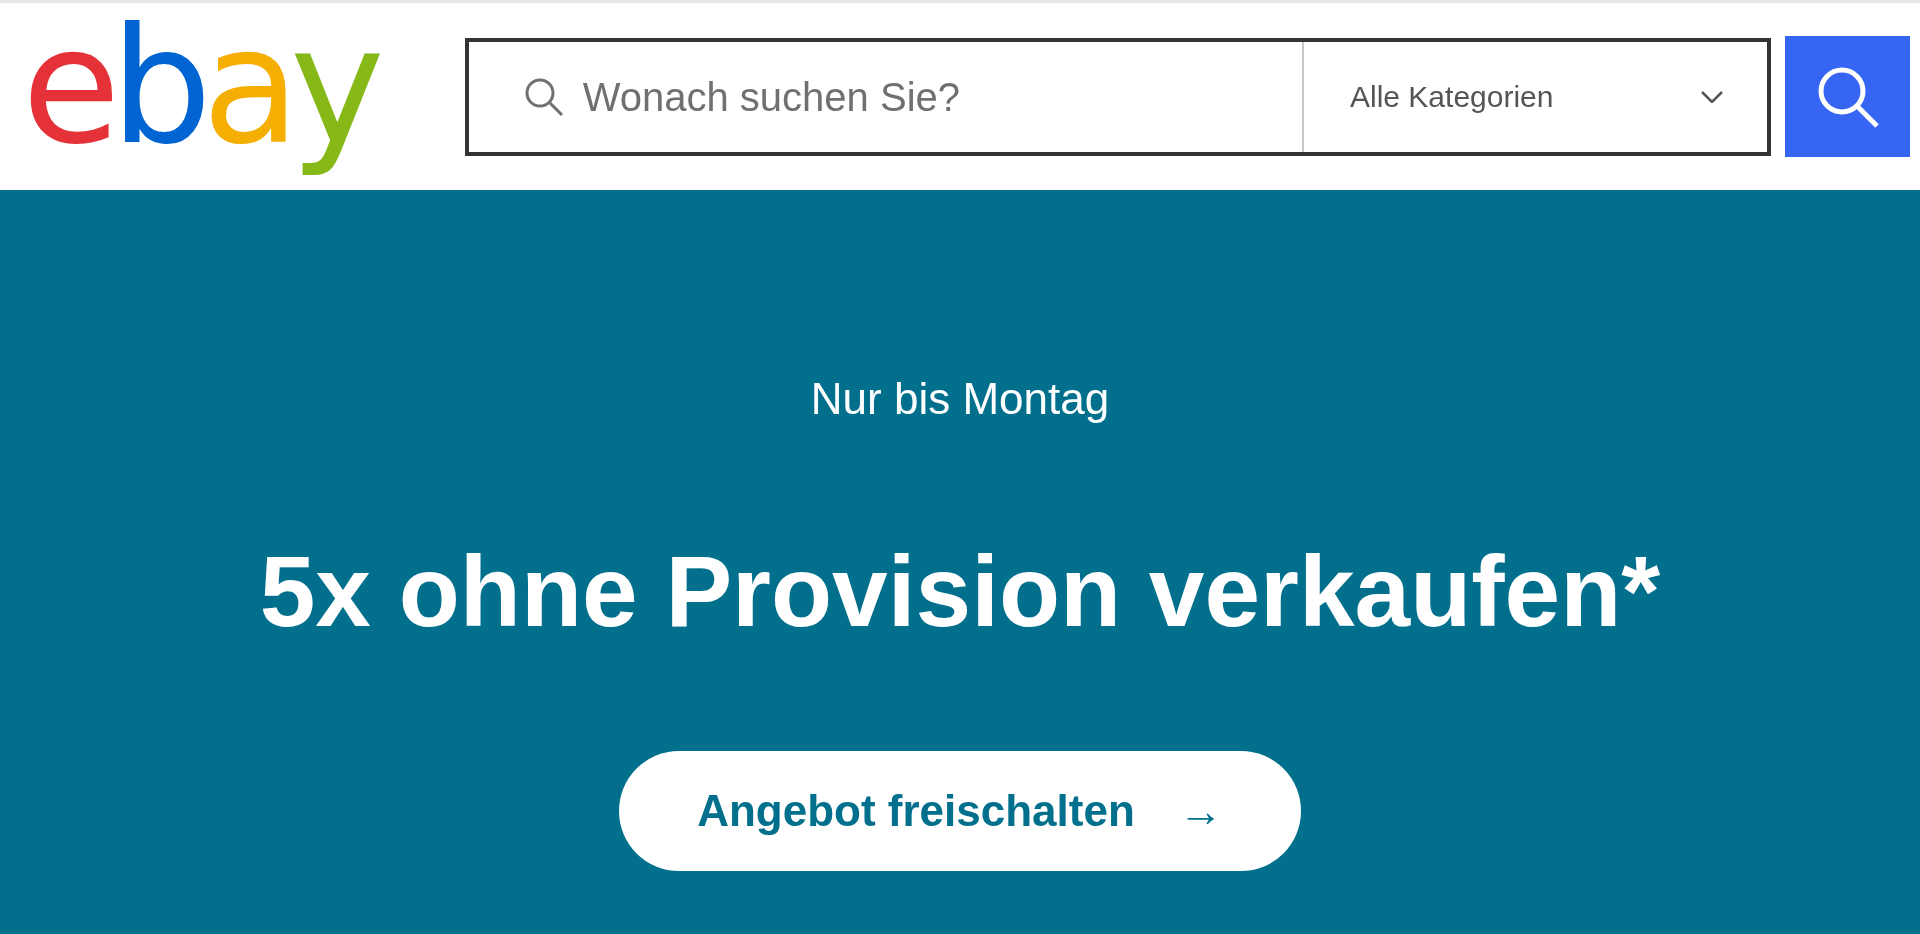  Describe the element at coordinates (1847, 96) in the screenshot. I see `search-button` at that location.